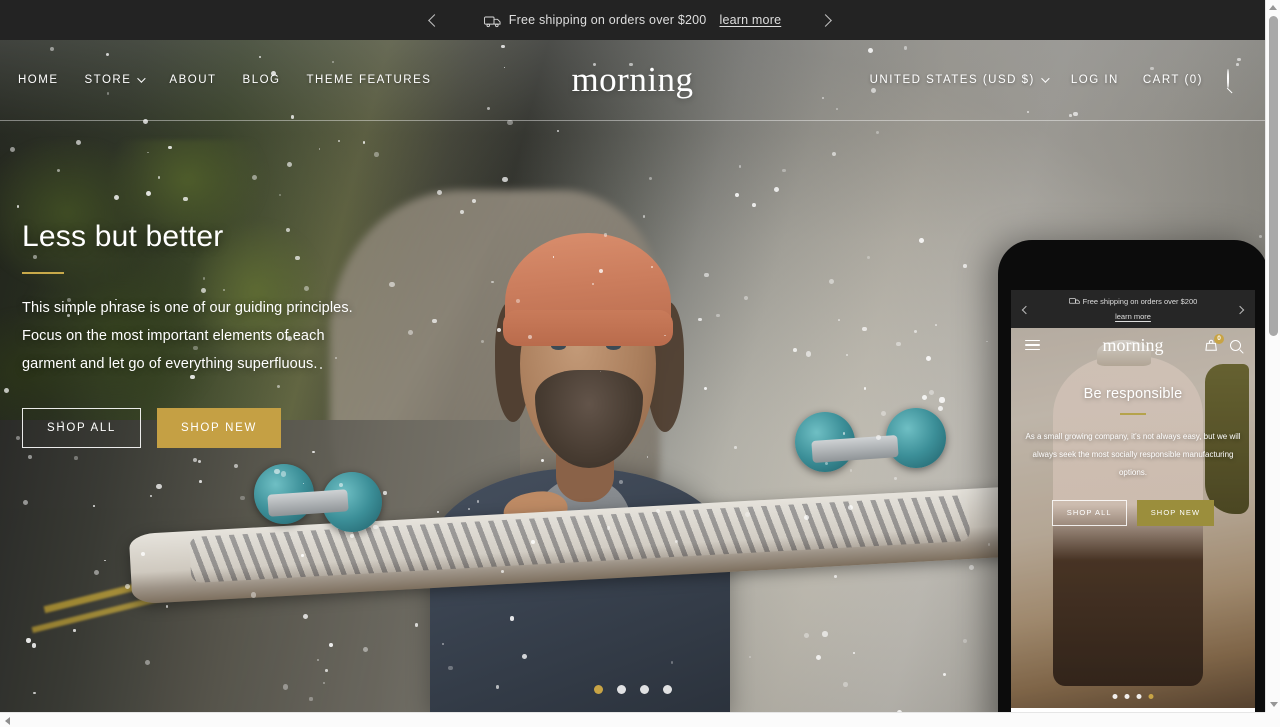 This screenshot has height=727, width=1280. Describe the element at coordinates (632, 719) in the screenshot. I see `horizontal-scrollbar` at that location.